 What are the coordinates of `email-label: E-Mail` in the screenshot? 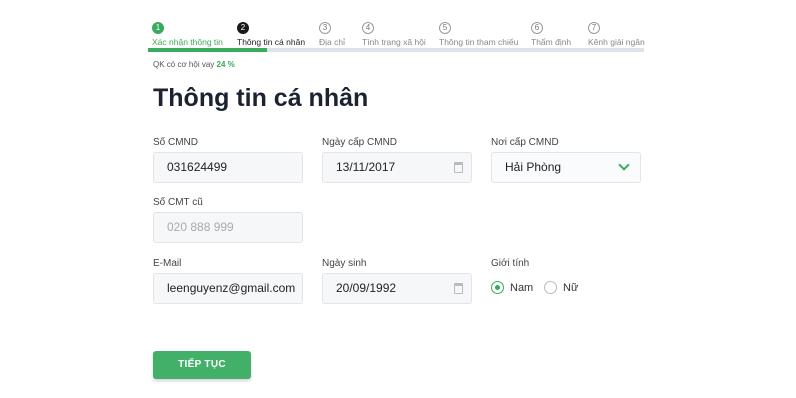 It's located at (167, 263).